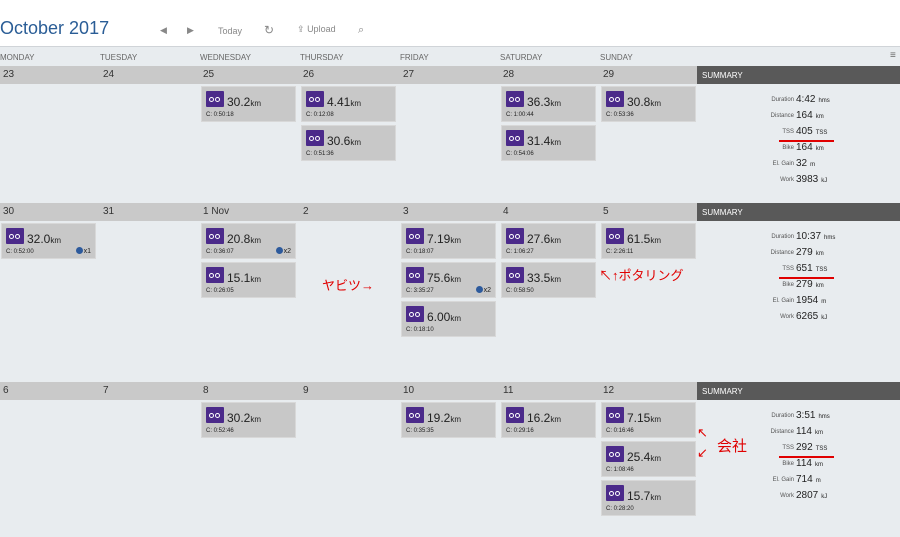 The height and width of the screenshot is (537, 900). Describe the element at coordinates (798, 117) in the screenshot. I see `summary-row-distance: Distance 164 km` at that location.